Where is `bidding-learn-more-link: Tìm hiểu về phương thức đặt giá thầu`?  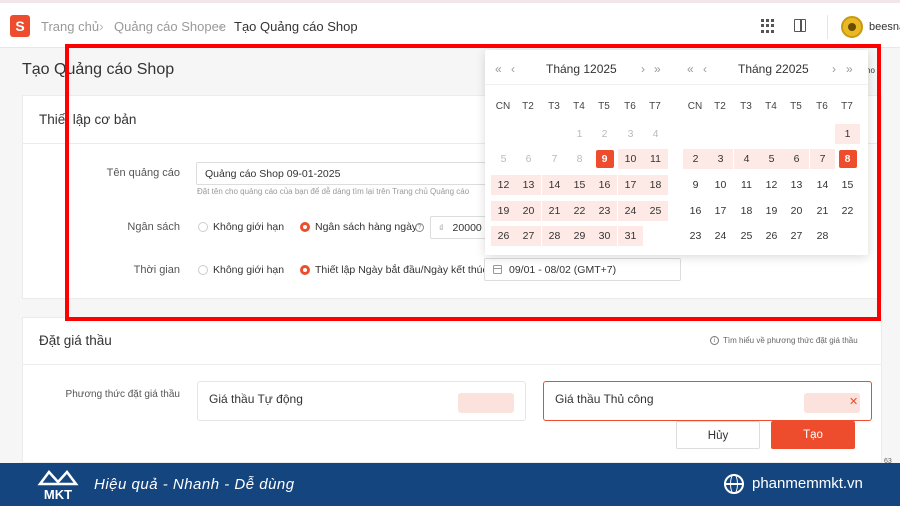
bidding-learn-more-link: Tìm hiểu về phương thức đặt giá thầu is located at coordinates (790, 340).